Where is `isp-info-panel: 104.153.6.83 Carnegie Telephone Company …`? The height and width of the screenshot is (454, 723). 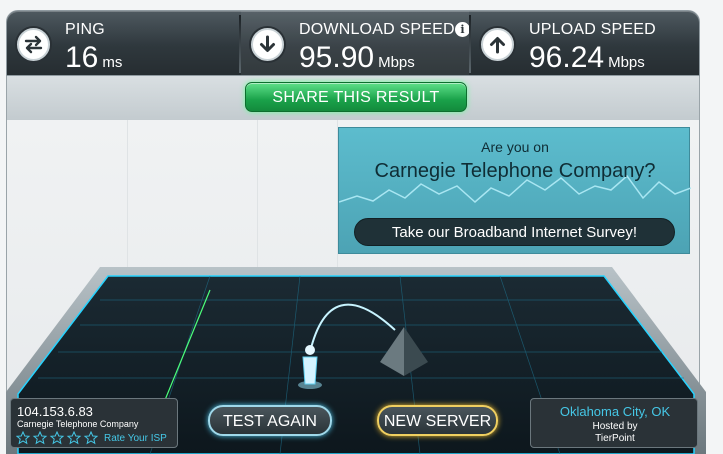 isp-info-panel: 104.153.6.83 Carnegie Telephone Company … is located at coordinates (94, 423).